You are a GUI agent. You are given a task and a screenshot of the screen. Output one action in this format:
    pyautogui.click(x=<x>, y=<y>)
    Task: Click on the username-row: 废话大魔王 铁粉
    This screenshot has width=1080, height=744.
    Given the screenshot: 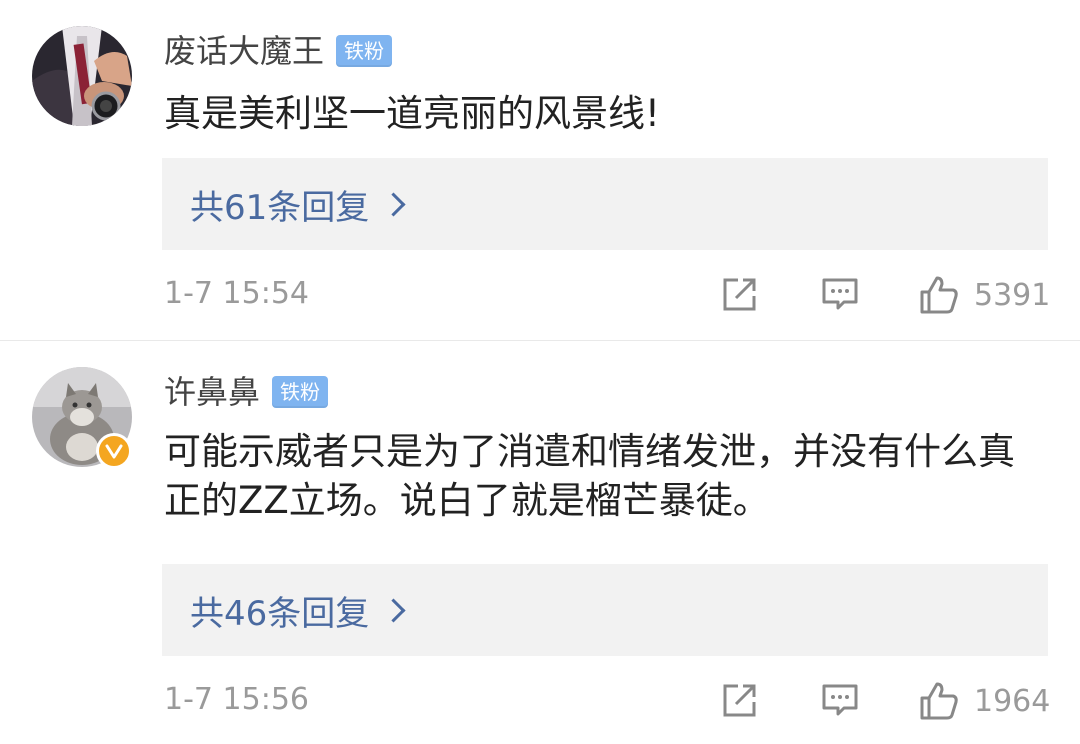 What is the action you would take?
    pyautogui.click(x=278, y=51)
    